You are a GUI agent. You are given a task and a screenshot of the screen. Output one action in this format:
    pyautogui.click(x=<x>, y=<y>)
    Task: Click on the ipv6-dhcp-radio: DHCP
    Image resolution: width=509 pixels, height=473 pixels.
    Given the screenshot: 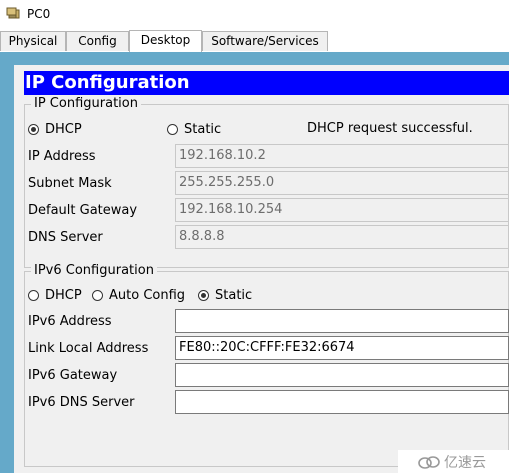 What is the action you would take?
    pyautogui.click(x=55, y=295)
    